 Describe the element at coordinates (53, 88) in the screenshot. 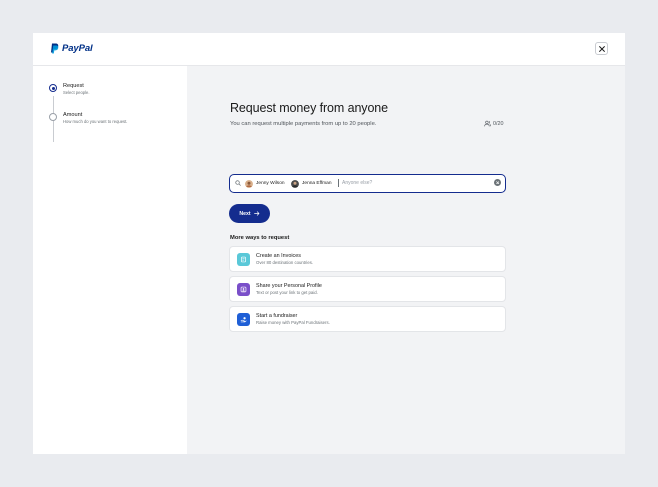

I see `step-active-indicator` at that location.